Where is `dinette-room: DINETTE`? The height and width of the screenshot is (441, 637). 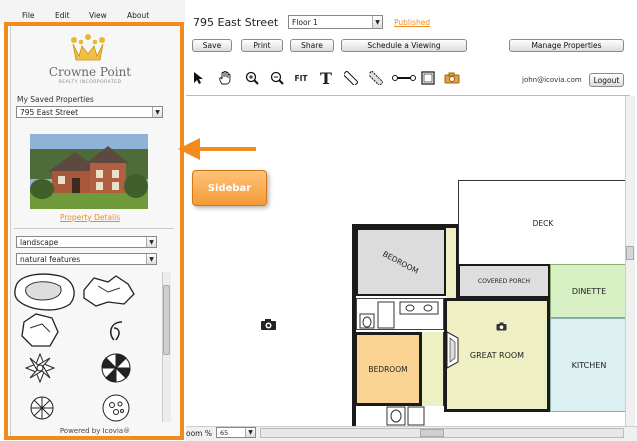
dinette-room: DINETTE is located at coordinates (589, 291).